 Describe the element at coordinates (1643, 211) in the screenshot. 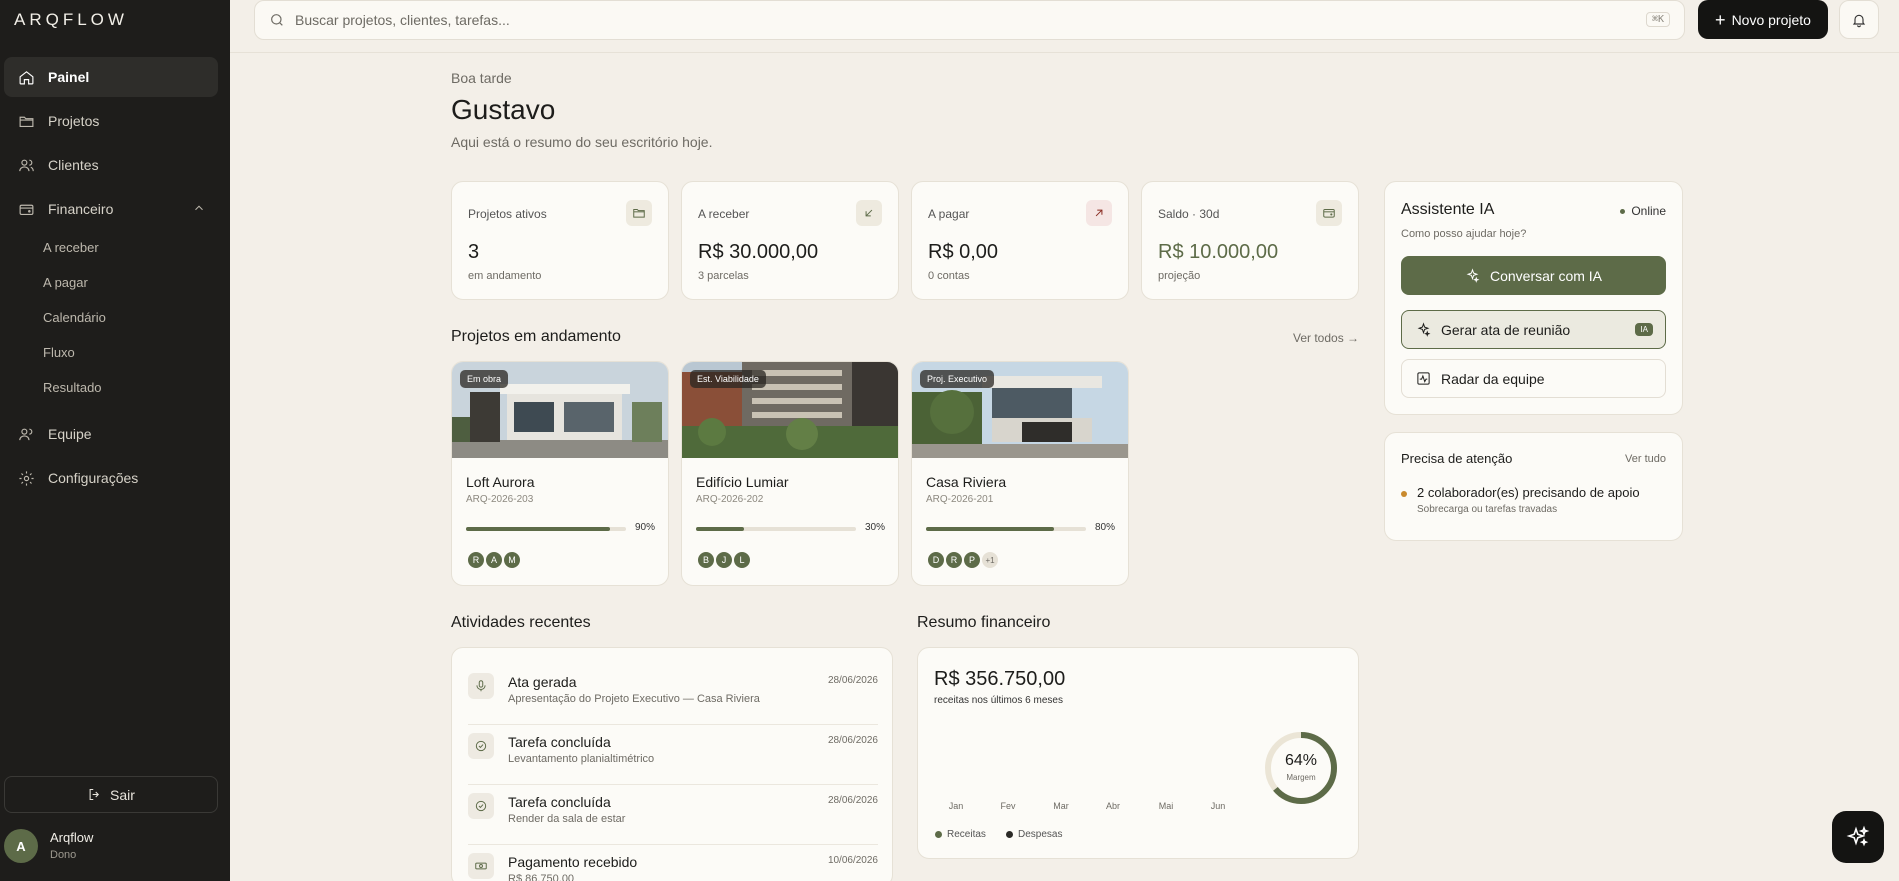

I see `status-badge: Online` at that location.